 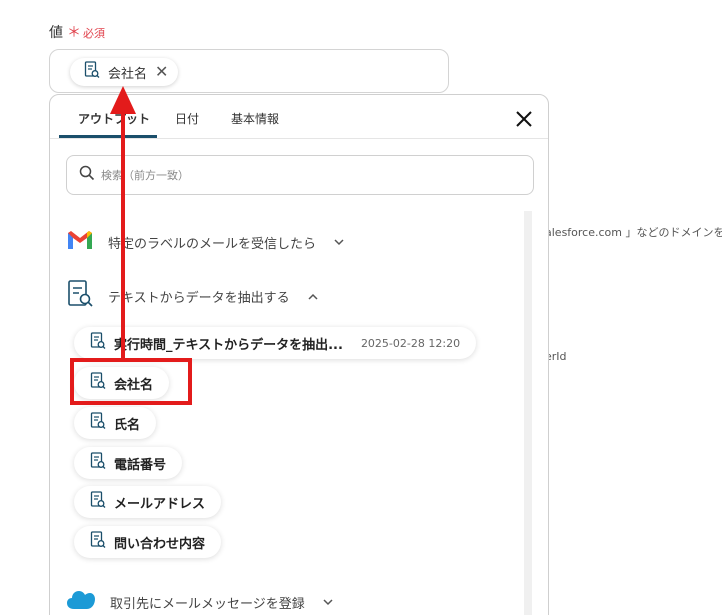 I want to click on annotation-arrow-icon, so click(x=123, y=222).